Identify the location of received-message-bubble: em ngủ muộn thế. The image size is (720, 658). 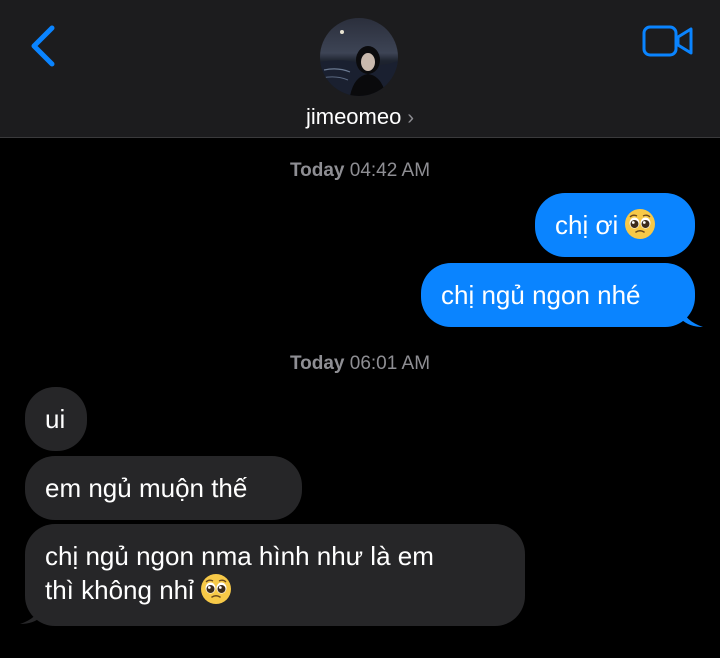
(163, 488).